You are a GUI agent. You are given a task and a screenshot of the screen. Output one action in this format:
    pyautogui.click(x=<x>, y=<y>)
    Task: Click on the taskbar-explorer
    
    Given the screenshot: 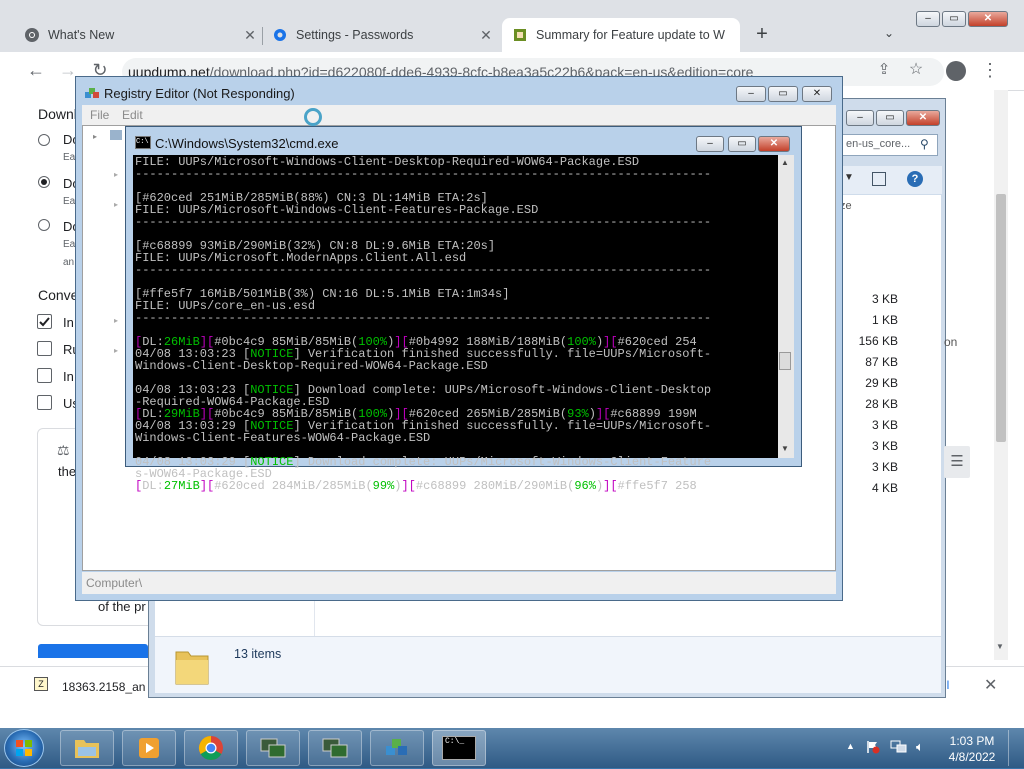 What is the action you would take?
    pyautogui.click(x=87, y=748)
    